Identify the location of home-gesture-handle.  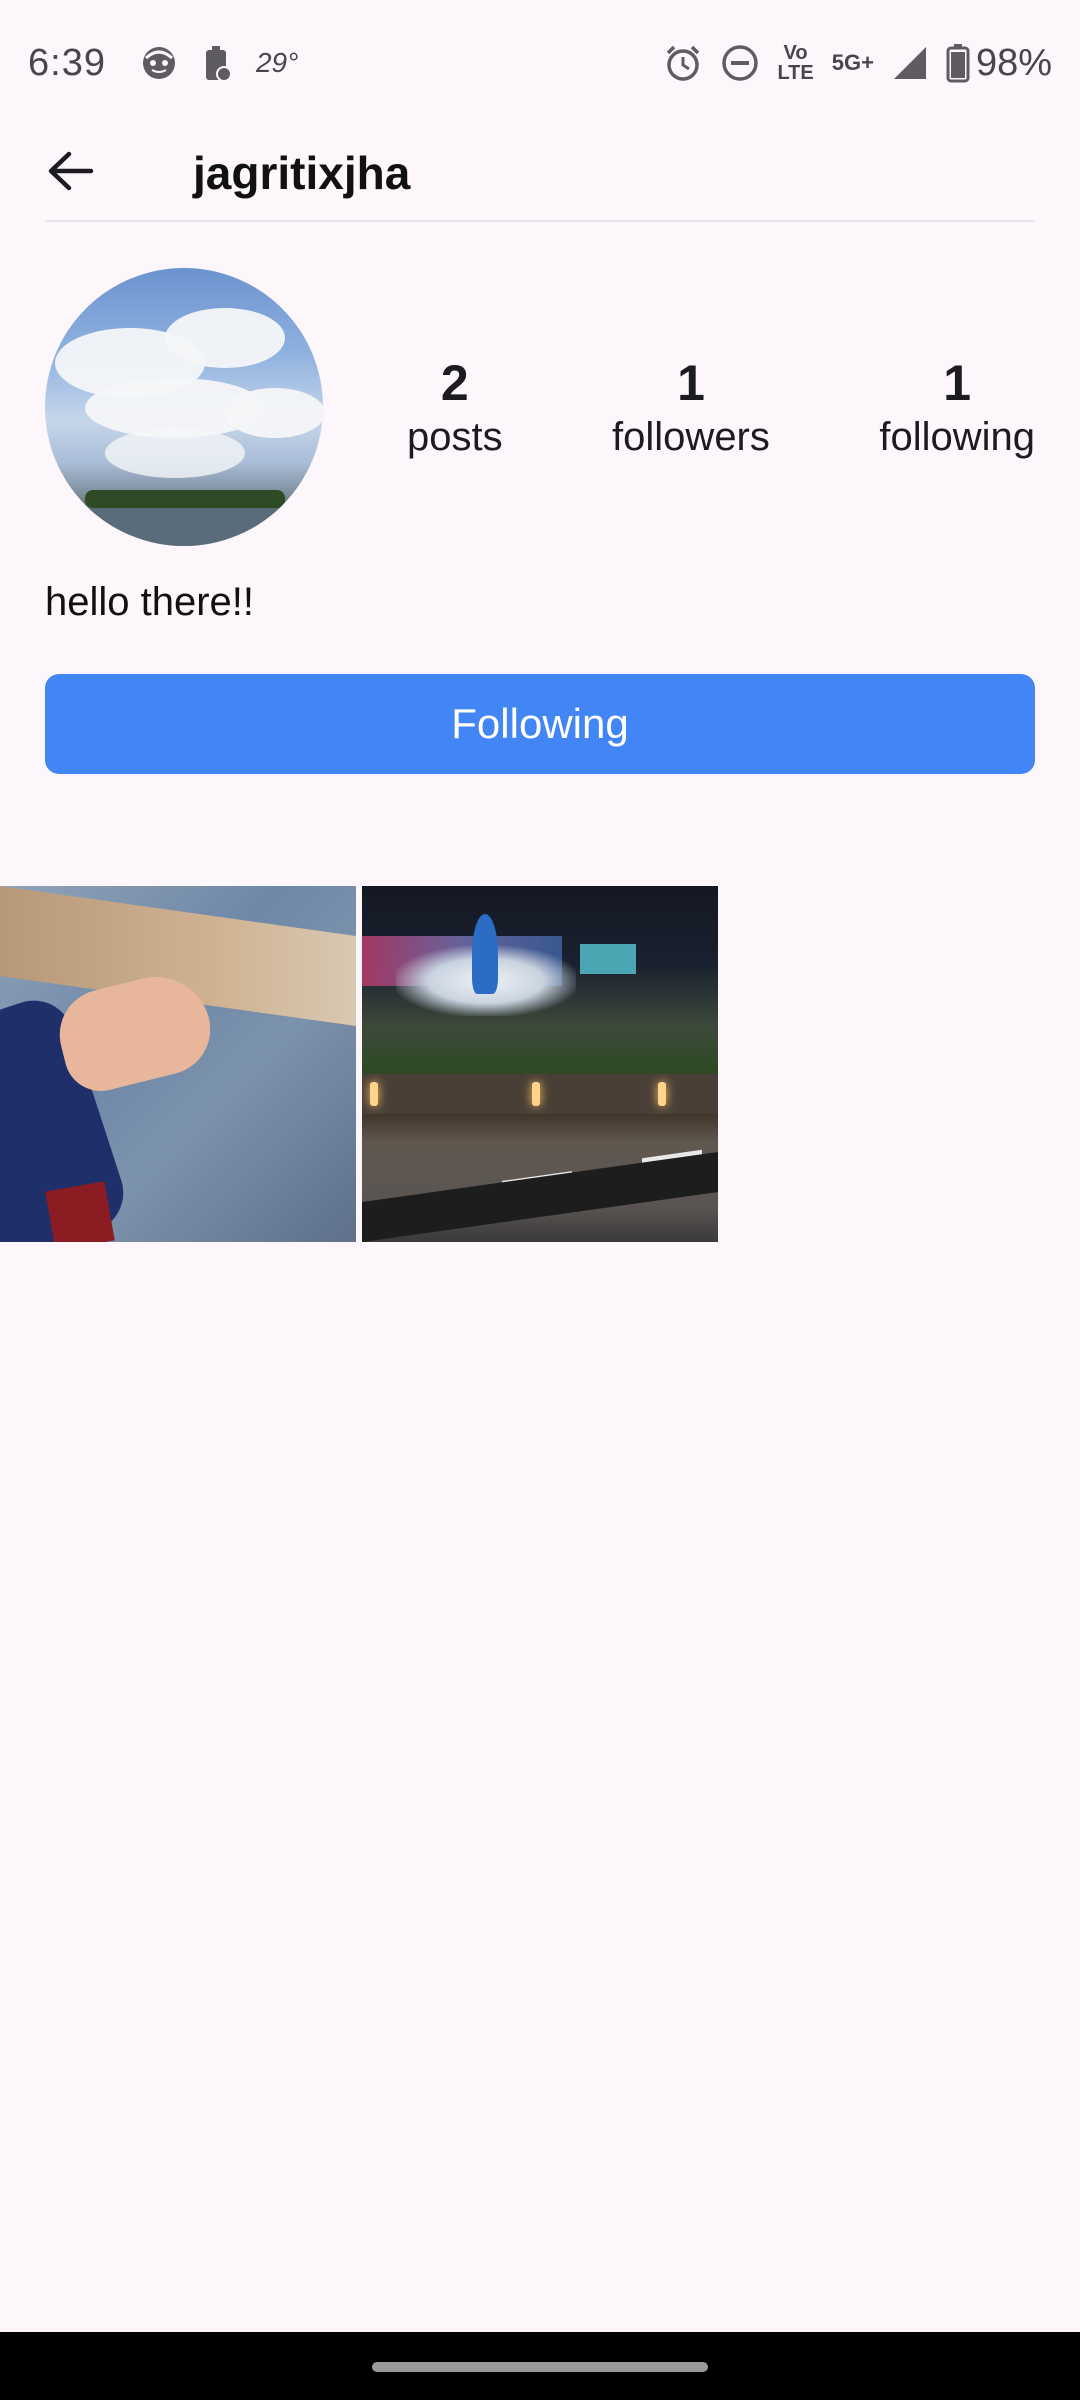
(540, 2367).